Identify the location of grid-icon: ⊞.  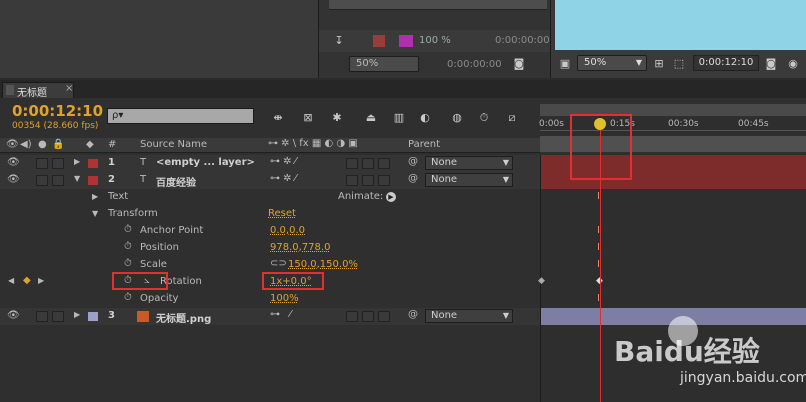
(659, 64).